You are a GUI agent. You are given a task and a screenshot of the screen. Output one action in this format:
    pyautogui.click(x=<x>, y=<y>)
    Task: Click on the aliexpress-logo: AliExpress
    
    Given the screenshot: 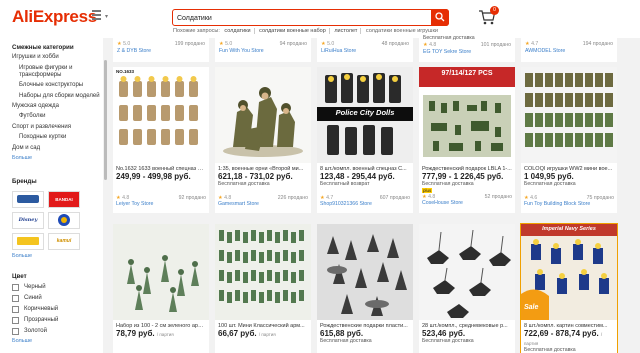 What is the action you would take?
    pyautogui.click(x=54, y=17)
    